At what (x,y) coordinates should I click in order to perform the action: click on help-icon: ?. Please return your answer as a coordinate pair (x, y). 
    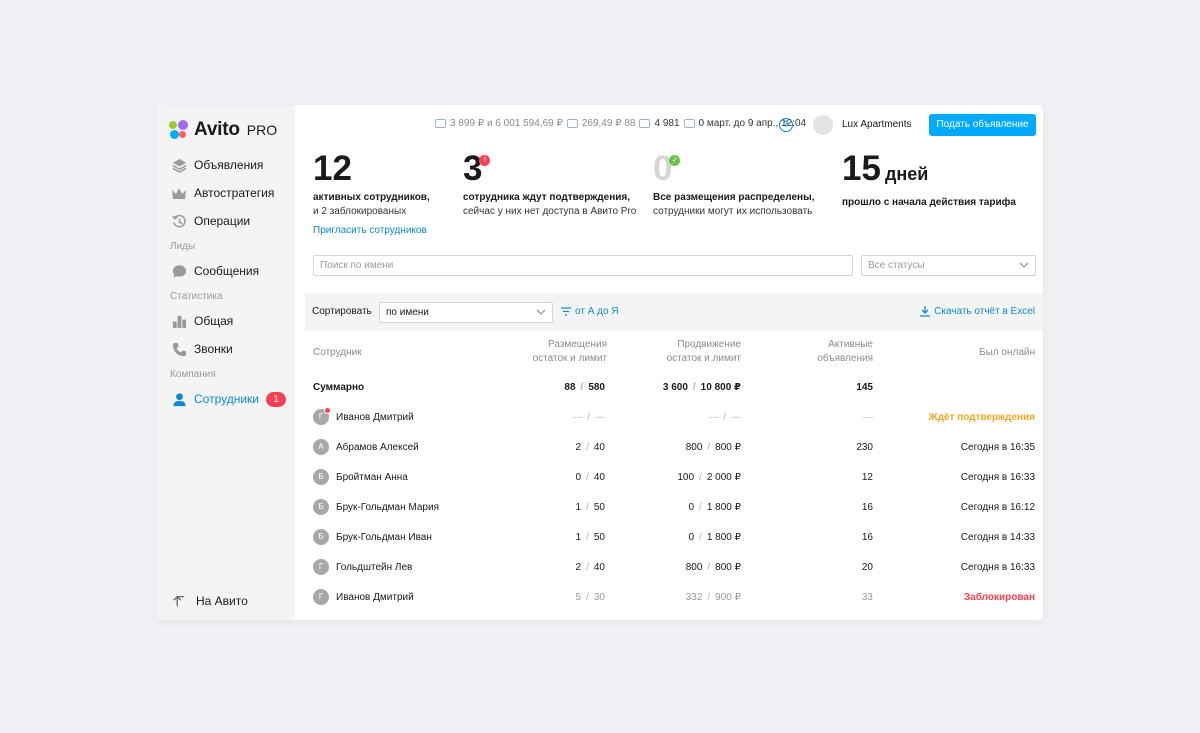
    Looking at the image, I should click on (786, 125).